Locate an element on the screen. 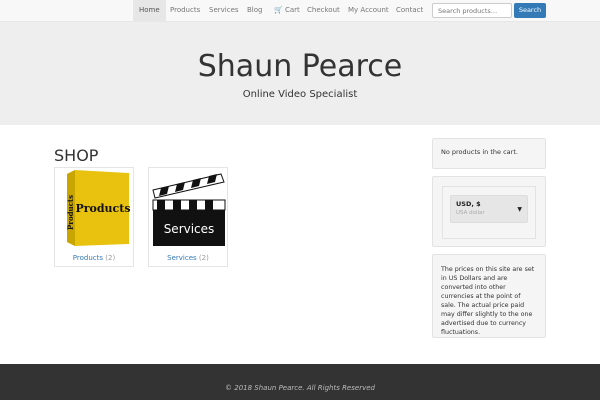 The width and height of the screenshot is (600, 400). currency-name: USA dollar is located at coordinates (470, 213).